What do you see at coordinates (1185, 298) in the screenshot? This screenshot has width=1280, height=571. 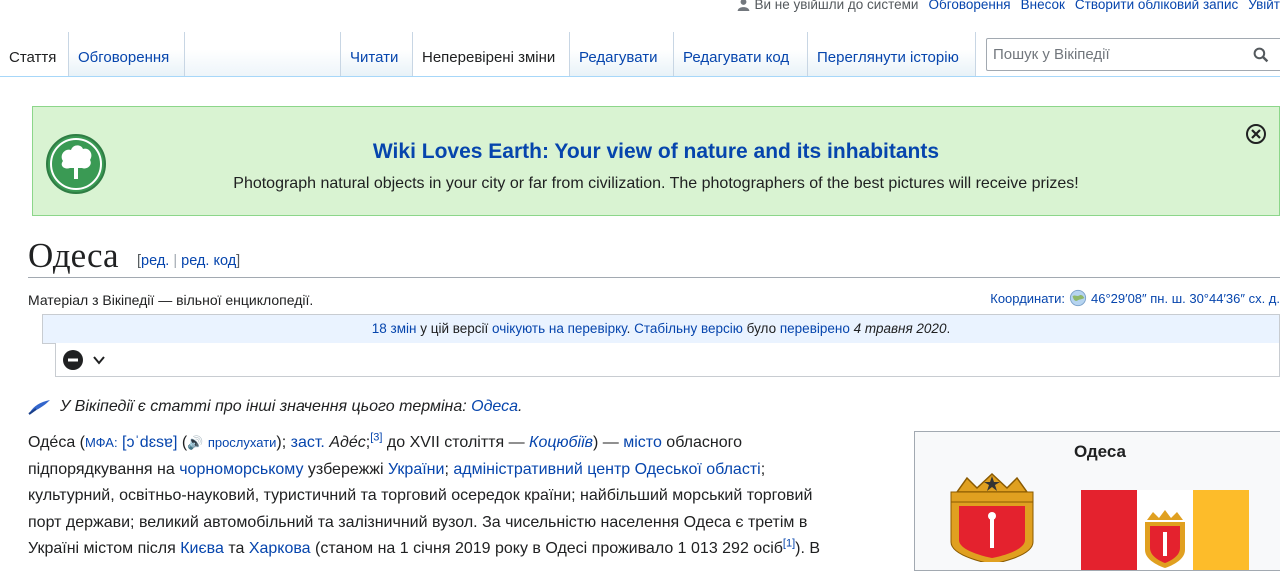 I see `coordinates-value: 46°29′08″ пн. ш. 30°44′36″ сх. д.` at bounding box center [1185, 298].